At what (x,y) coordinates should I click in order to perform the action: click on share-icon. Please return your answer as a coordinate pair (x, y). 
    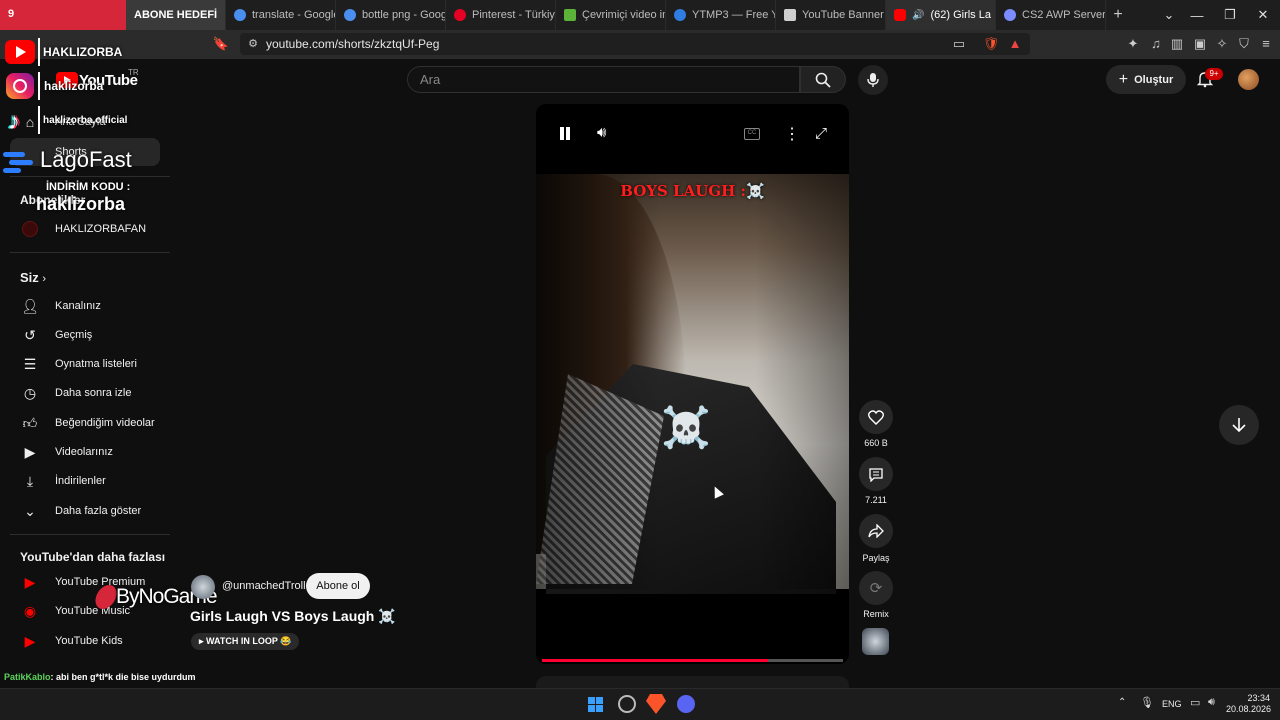
    Looking at the image, I should click on (876, 531).